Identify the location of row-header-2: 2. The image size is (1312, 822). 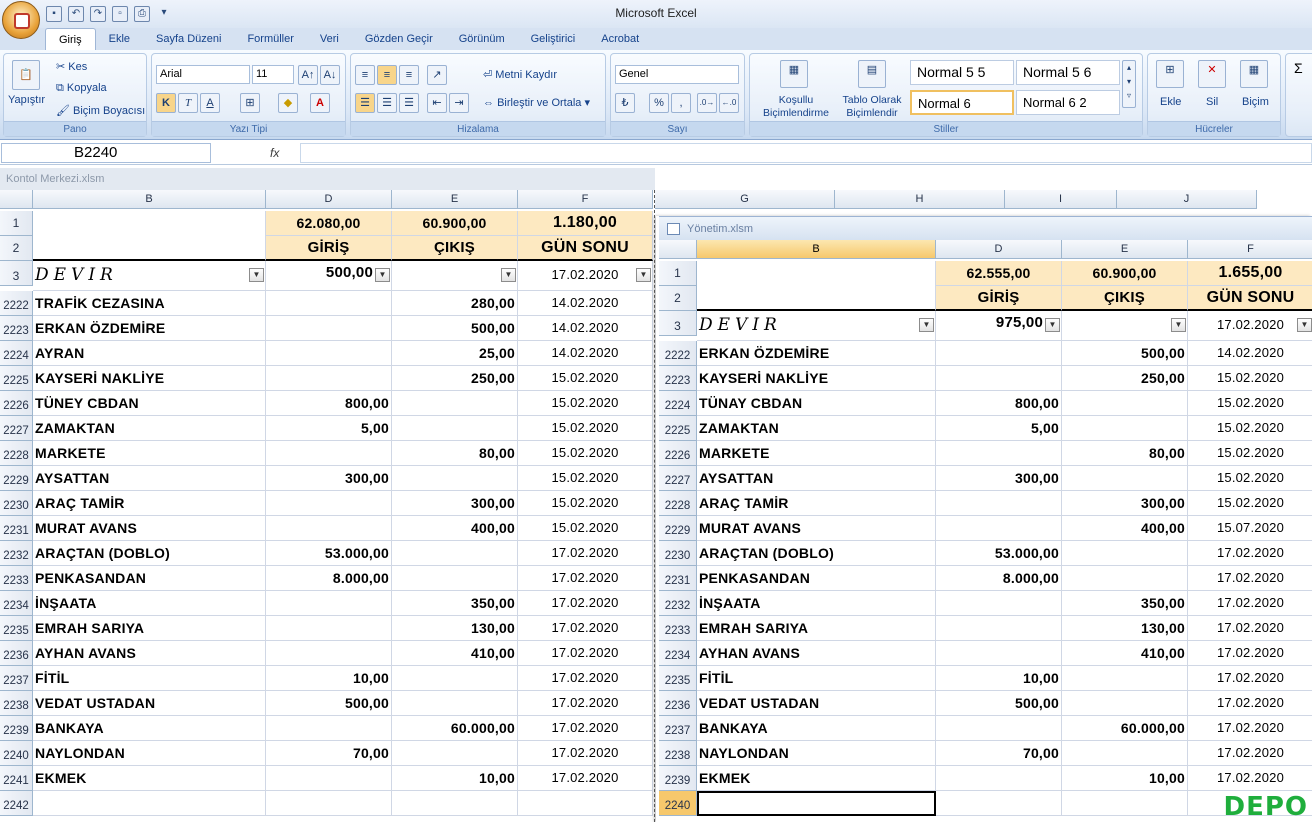
(16, 248).